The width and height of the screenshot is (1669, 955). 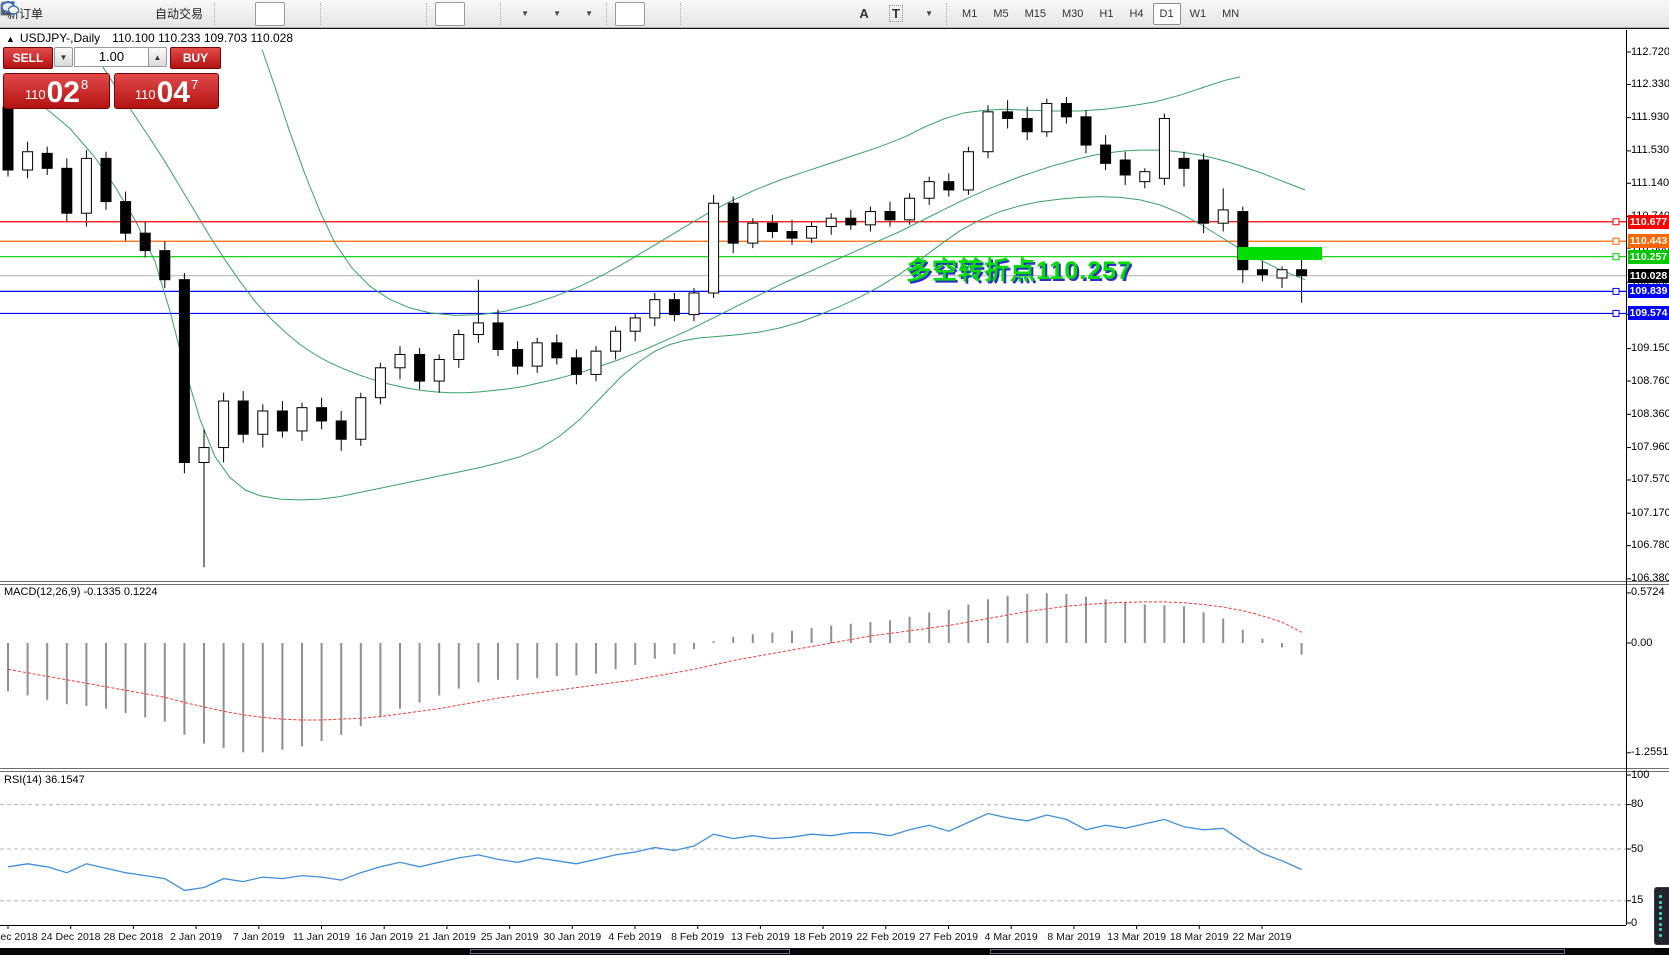 What do you see at coordinates (1660, 924) in the screenshot?
I see `widget-dot` at bounding box center [1660, 924].